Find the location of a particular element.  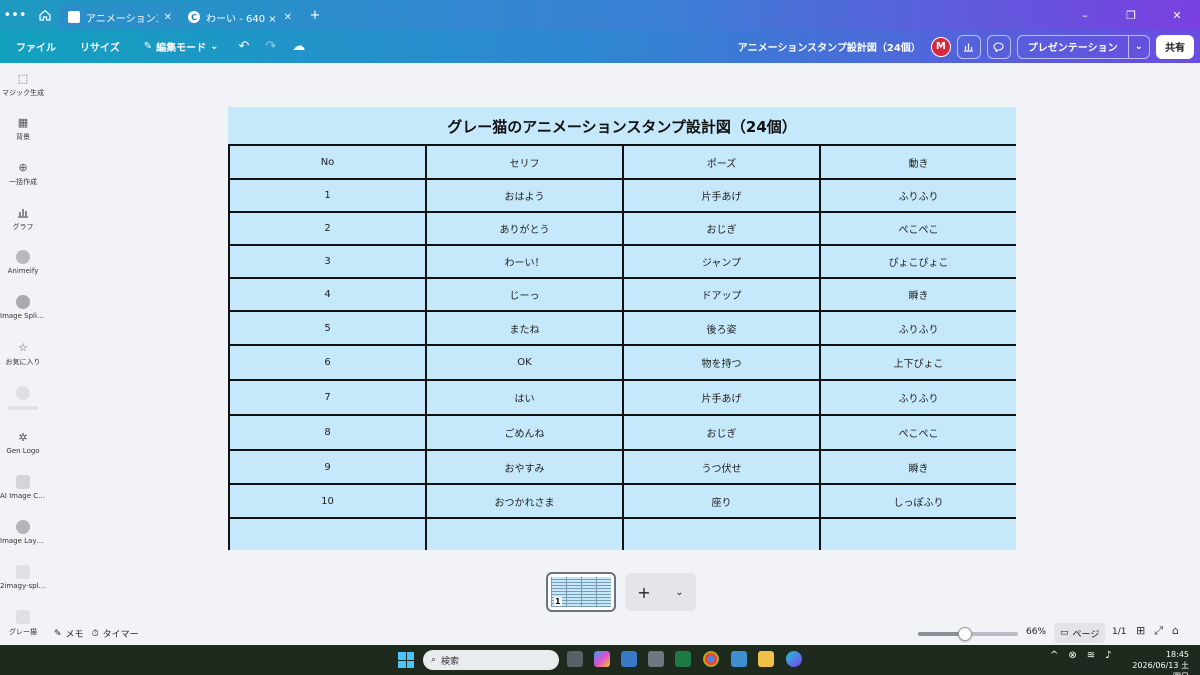

document-title: アニメーションスタンプ設計図（24個） is located at coordinates (829, 46).